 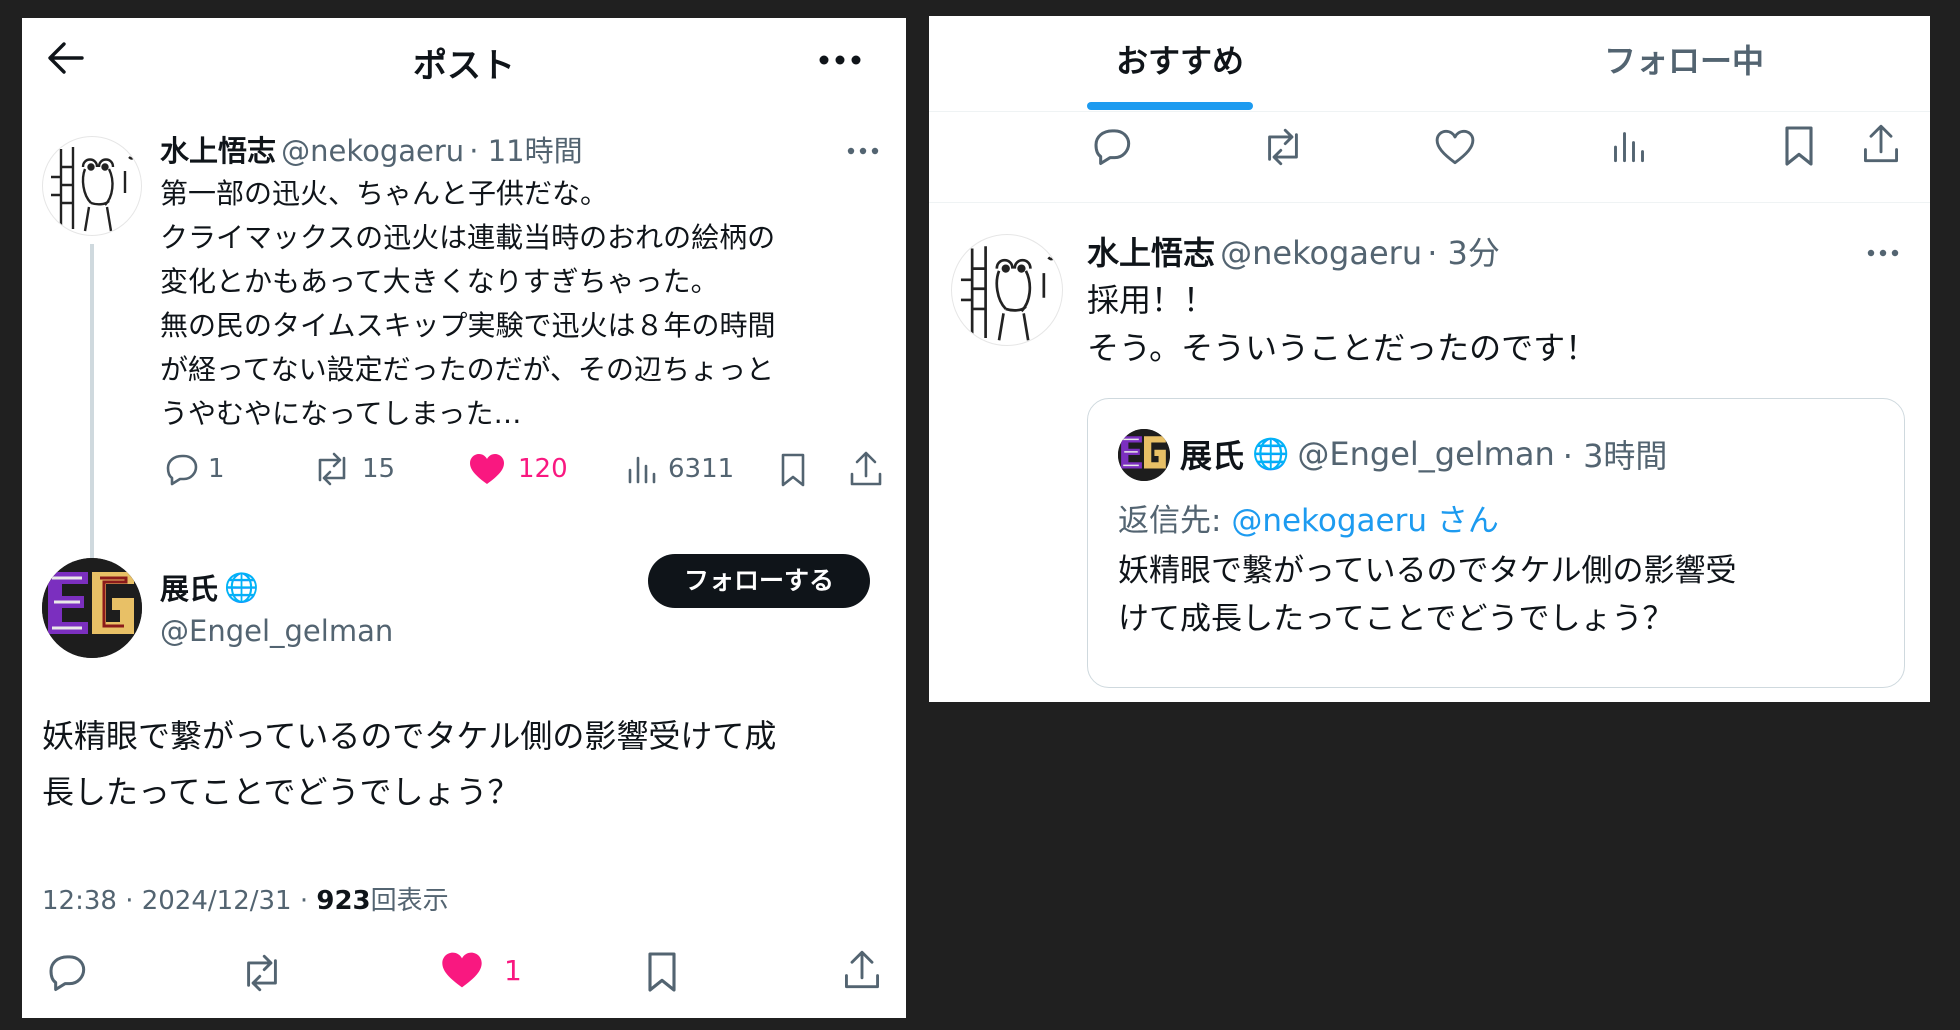 What do you see at coordinates (216, 469) in the screenshot?
I see `reply-count: 1` at bounding box center [216, 469].